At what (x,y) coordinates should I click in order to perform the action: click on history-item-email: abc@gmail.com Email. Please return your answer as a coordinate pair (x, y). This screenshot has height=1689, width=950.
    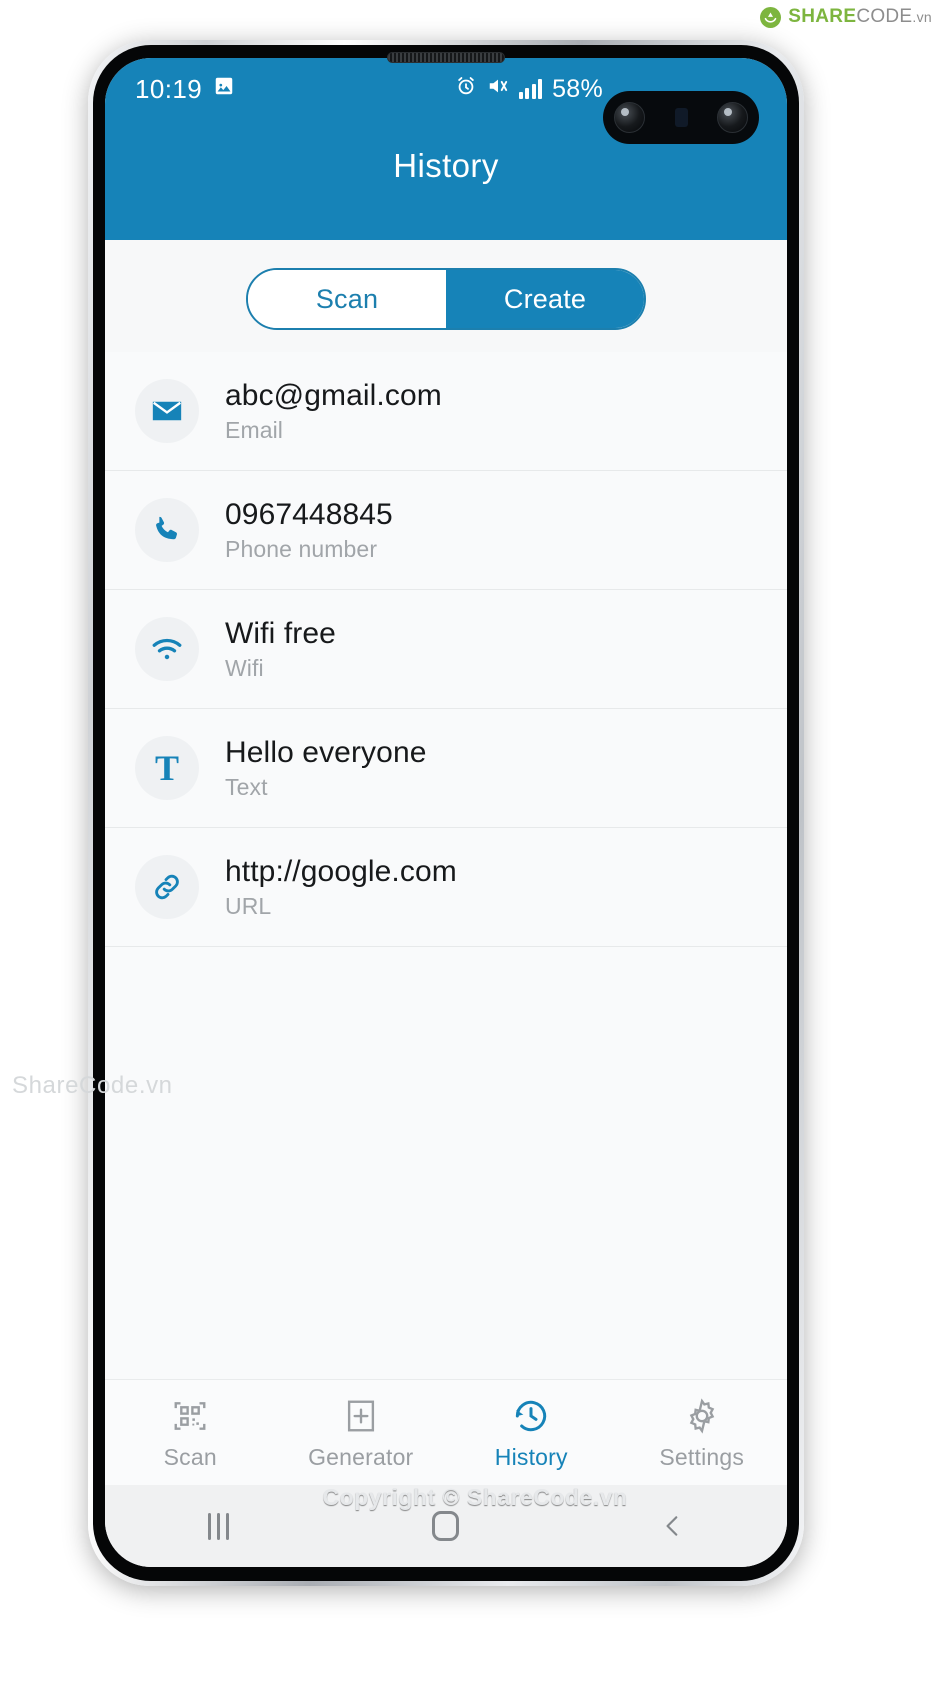
    Looking at the image, I should click on (446, 411).